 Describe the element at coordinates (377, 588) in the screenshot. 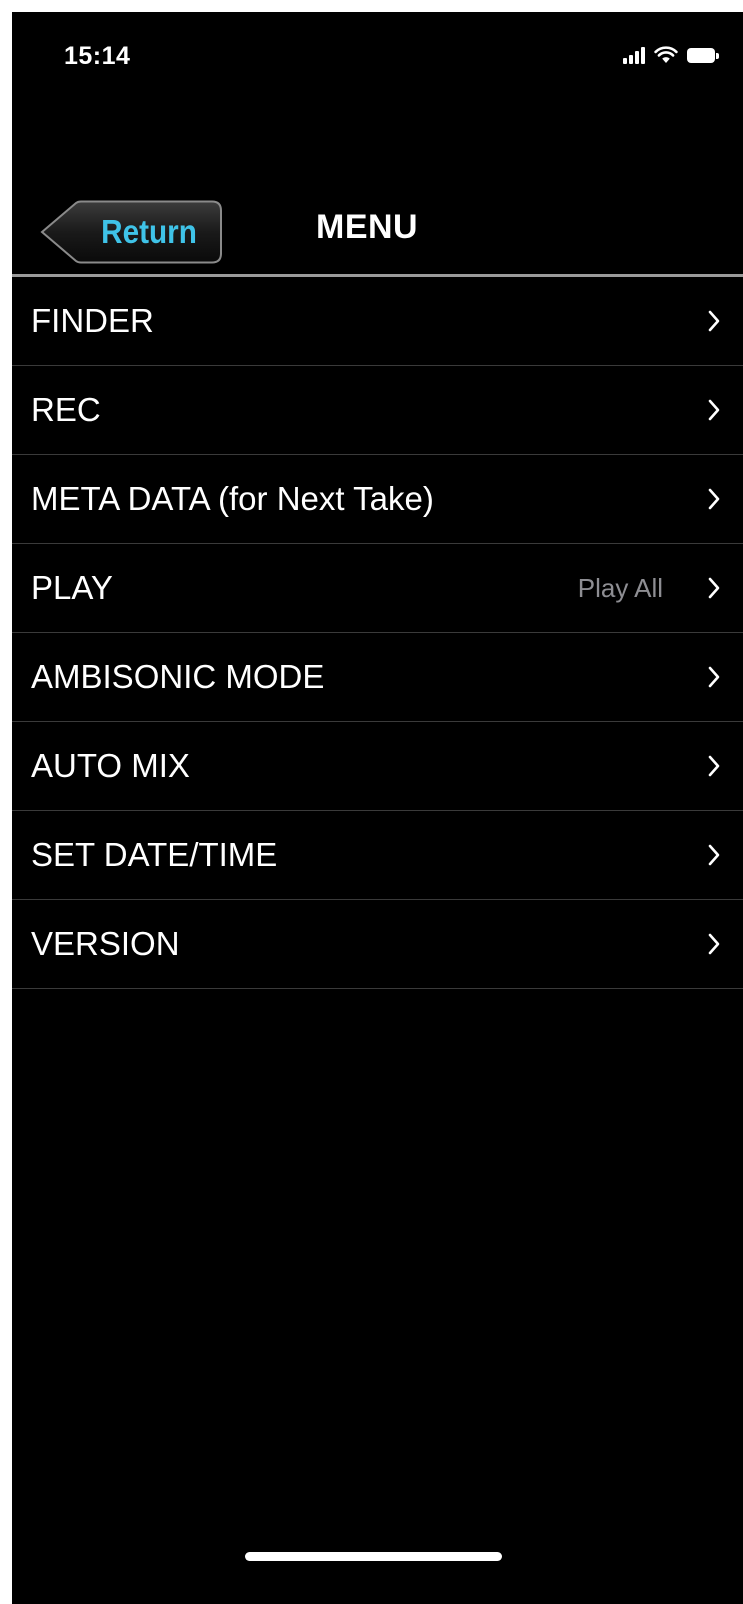

I see `menu-item-play: PLAY Play All` at that location.